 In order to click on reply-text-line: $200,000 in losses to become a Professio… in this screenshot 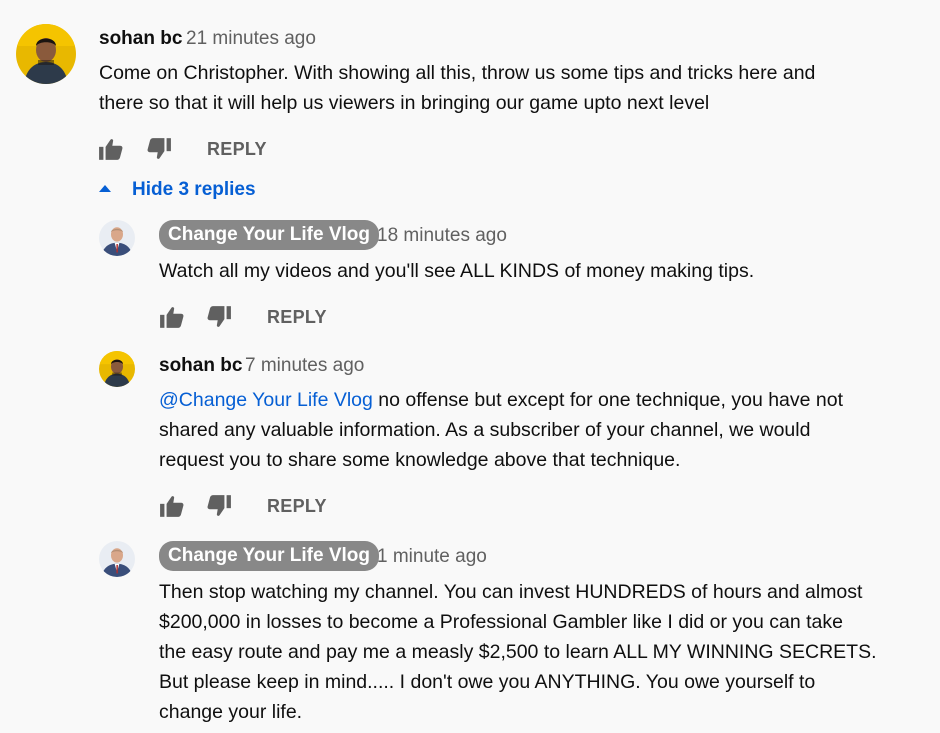, I will do `click(501, 622)`.